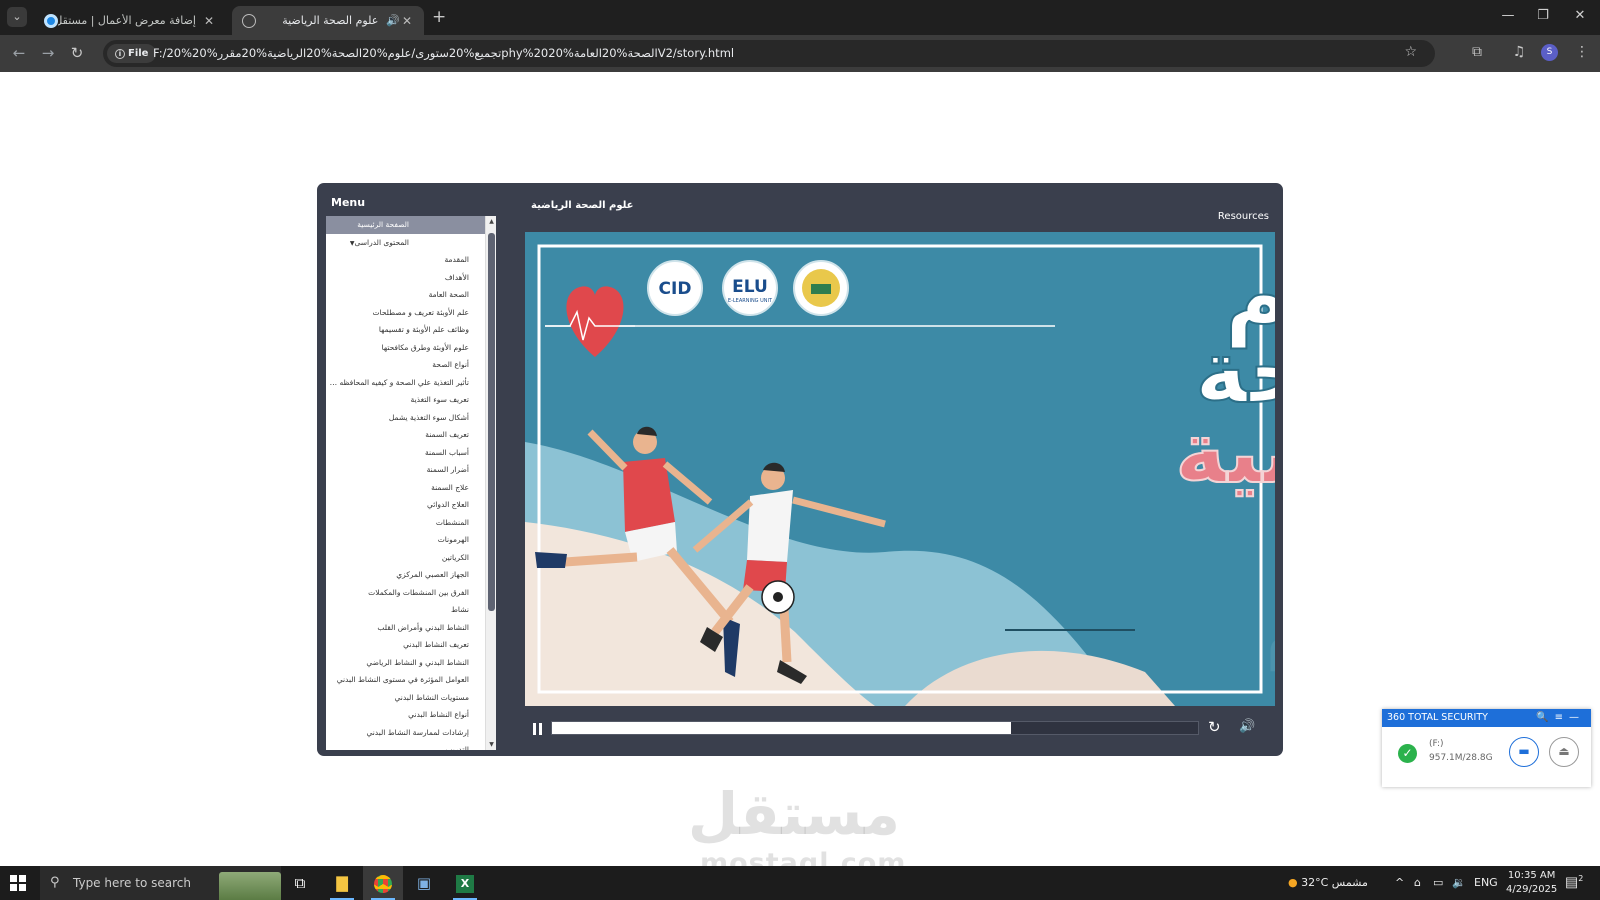 Image resolution: width=1600 pixels, height=900 pixels. I want to click on windows-start-icon, so click(18, 883).